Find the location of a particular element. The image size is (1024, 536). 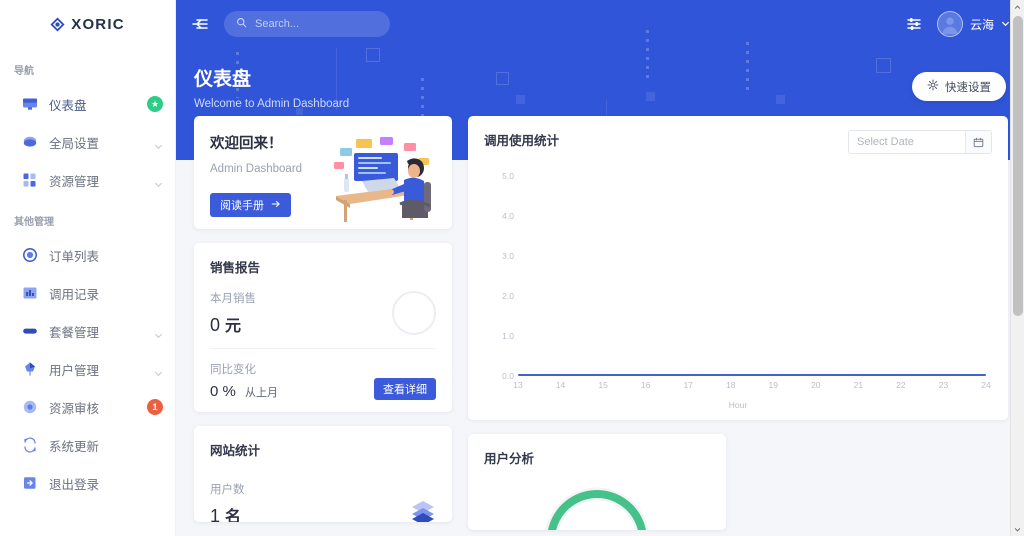

sales-change-row: 同比变化 0 % 从上月 查看详细 is located at coordinates (323, 374).